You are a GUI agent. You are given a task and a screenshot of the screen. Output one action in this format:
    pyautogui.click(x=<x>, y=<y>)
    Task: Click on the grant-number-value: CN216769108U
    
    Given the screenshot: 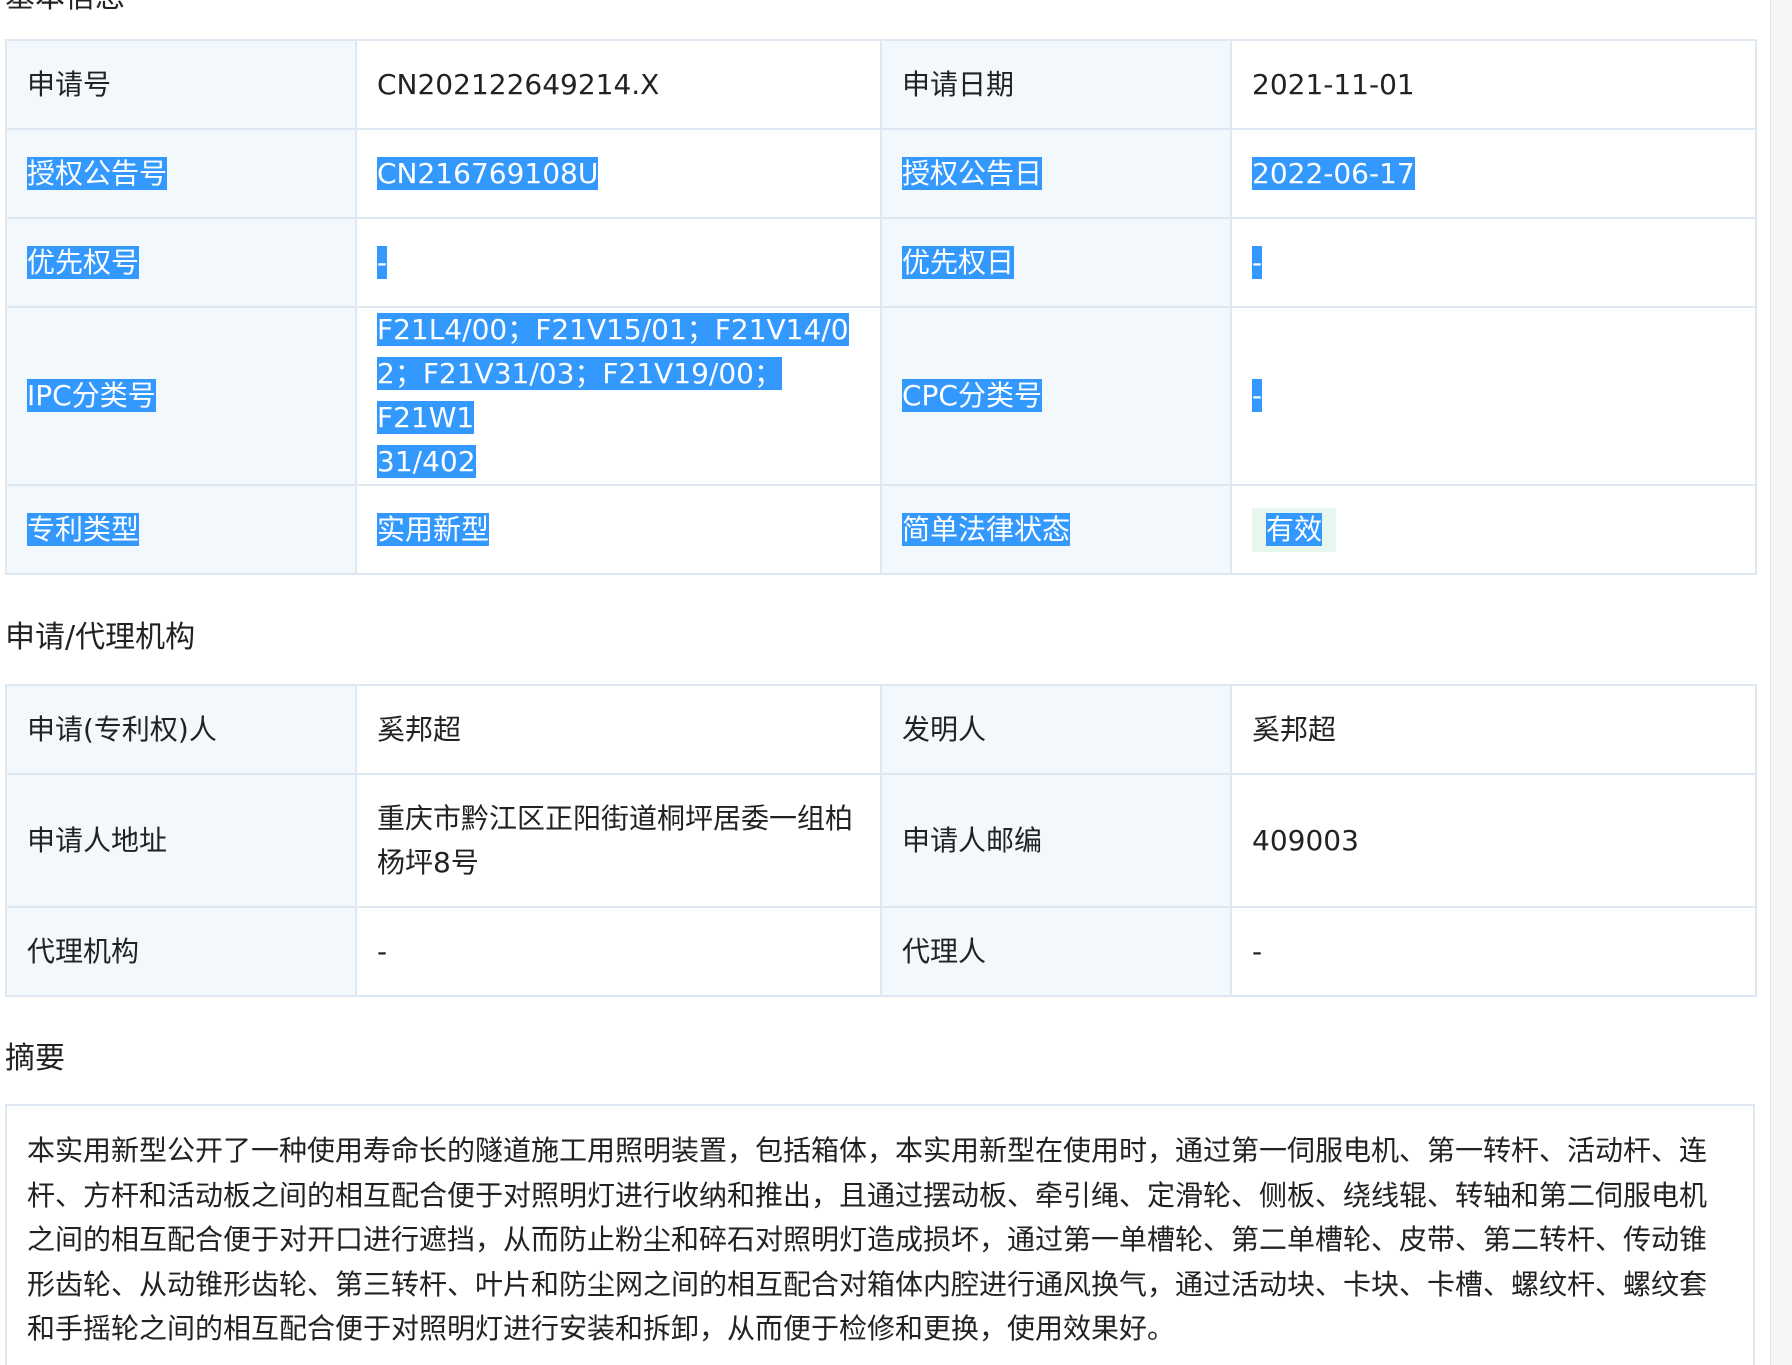 What is the action you would take?
    pyautogui.click(x=488, y=173)
    